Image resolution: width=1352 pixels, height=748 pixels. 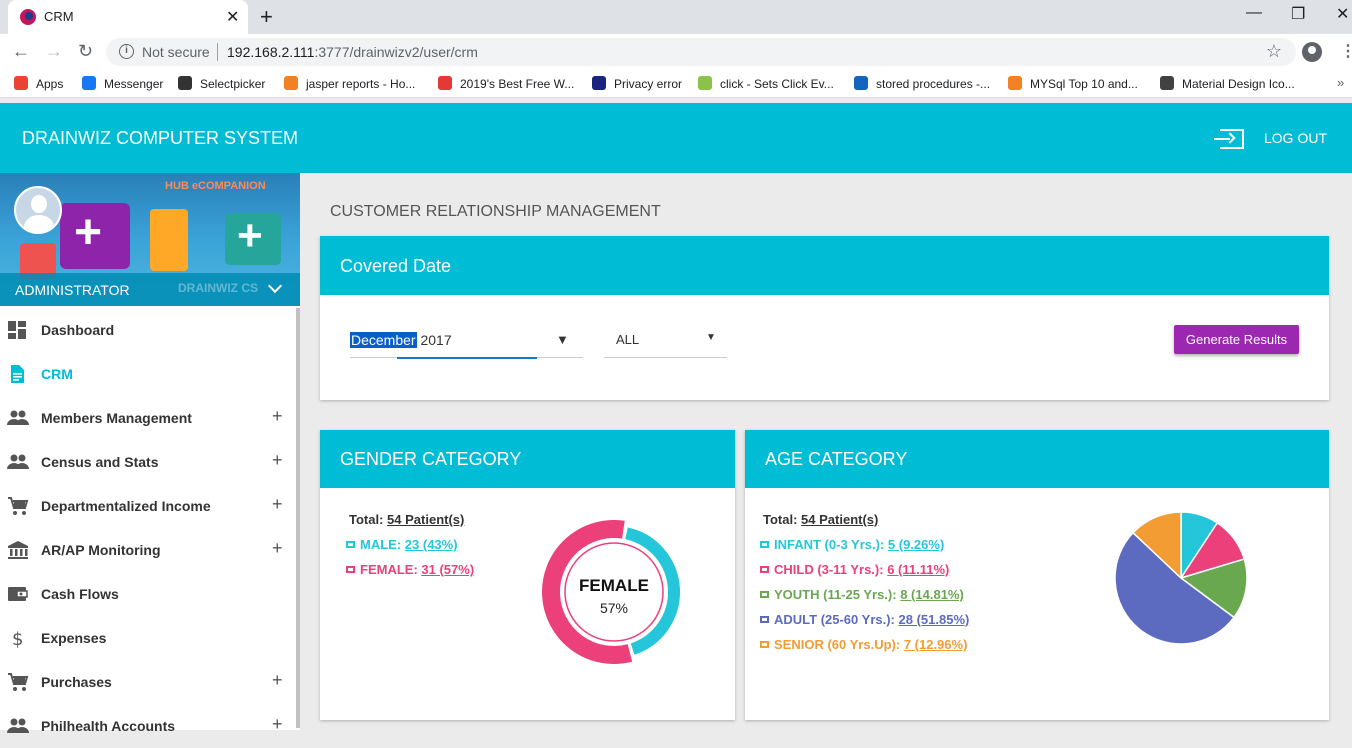 What do you see at coordinates (54, 51) in the screenshot?
I see `forward-icon: →` at bounding box center [54, 51].